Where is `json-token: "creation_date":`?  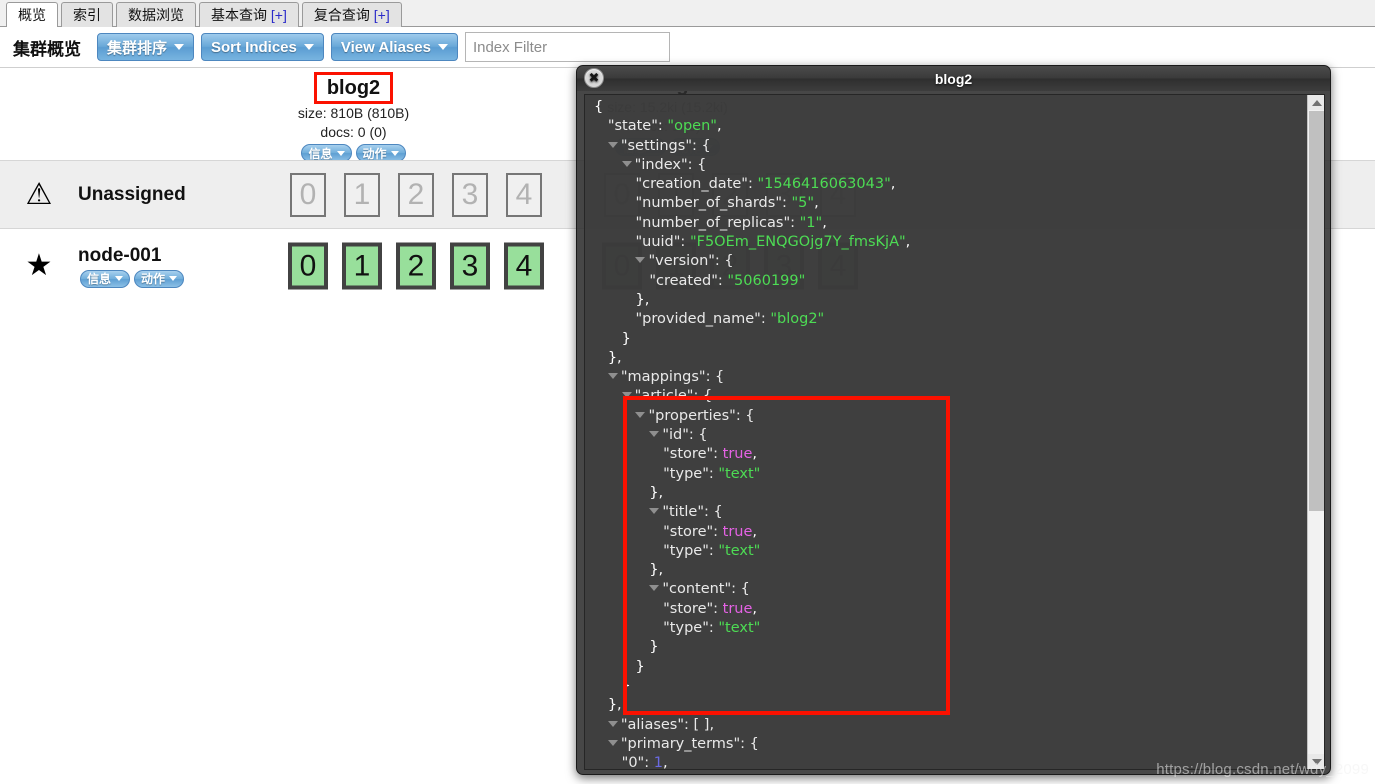
json-token: "creation_date": is located at coordinates (696, 184).